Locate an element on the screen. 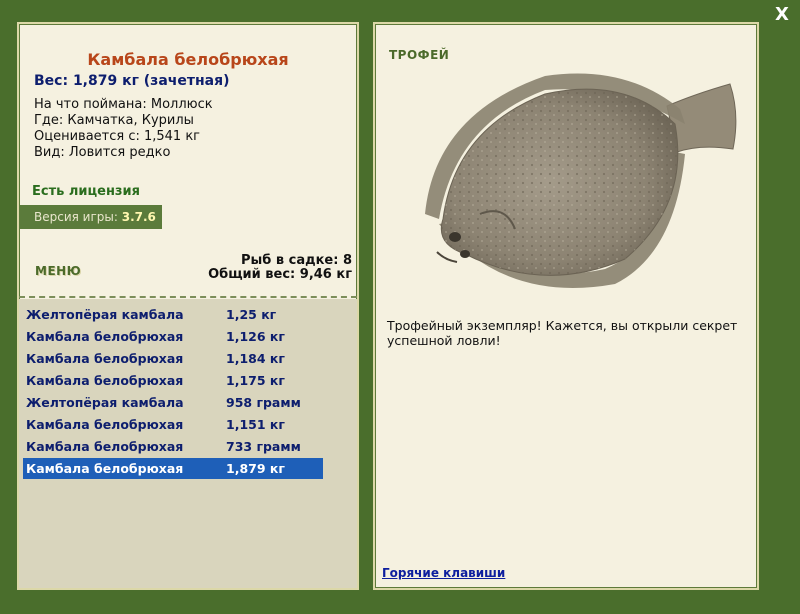  divider is located at coordinates (188, 297).